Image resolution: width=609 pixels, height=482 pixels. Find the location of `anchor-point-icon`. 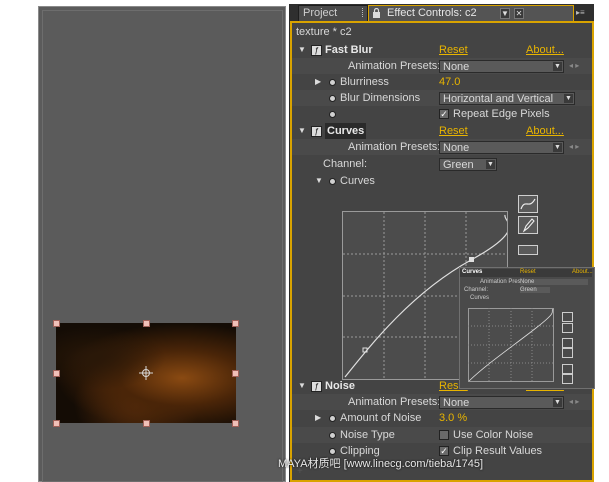

anchor-point-icon is located at coordinates (146, 373).